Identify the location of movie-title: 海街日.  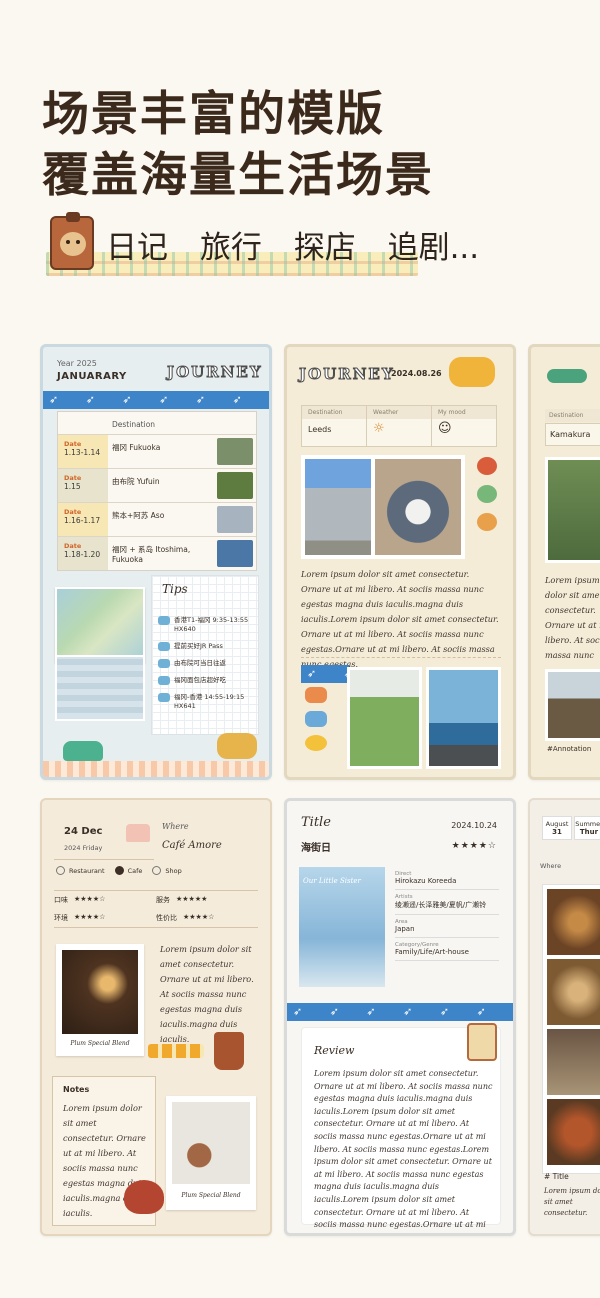
(316, 848).